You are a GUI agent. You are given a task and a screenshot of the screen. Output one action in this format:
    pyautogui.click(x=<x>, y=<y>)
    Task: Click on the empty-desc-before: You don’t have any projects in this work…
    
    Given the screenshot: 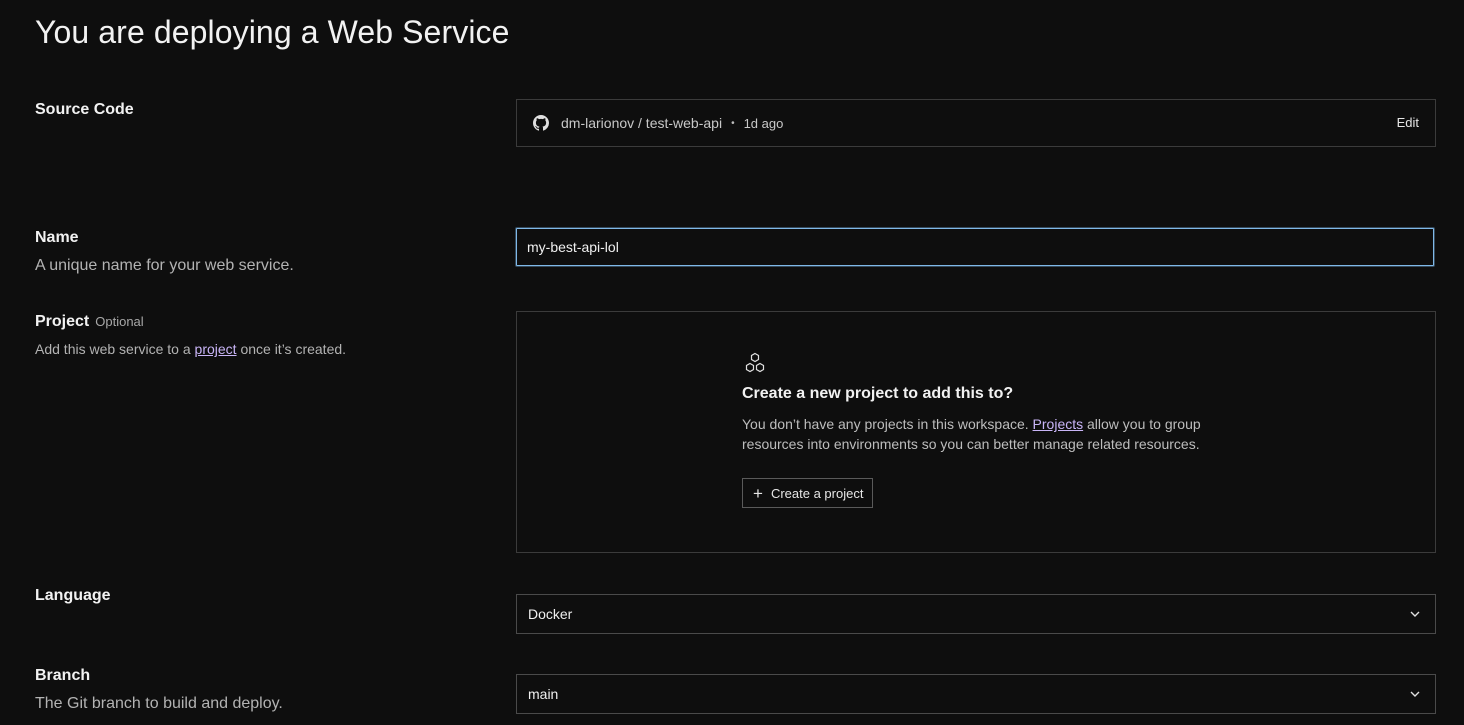 What is the action you would take?
    pyautogui.click(x=887, y=424)
    